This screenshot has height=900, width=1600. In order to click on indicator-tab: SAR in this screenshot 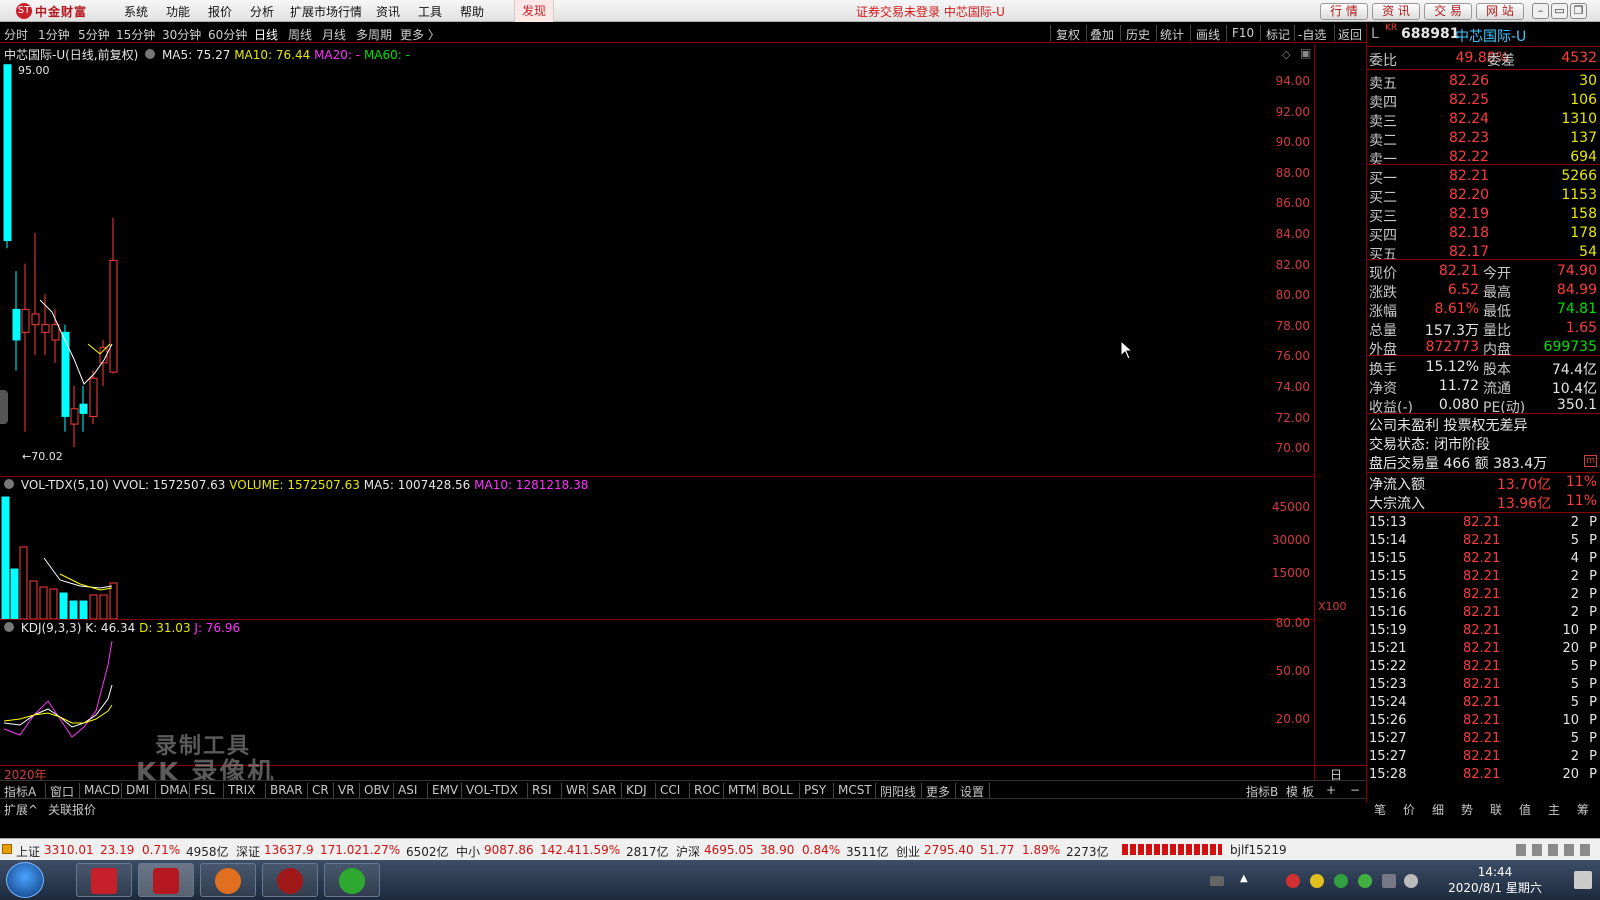, I will do `click(604, 790)`.